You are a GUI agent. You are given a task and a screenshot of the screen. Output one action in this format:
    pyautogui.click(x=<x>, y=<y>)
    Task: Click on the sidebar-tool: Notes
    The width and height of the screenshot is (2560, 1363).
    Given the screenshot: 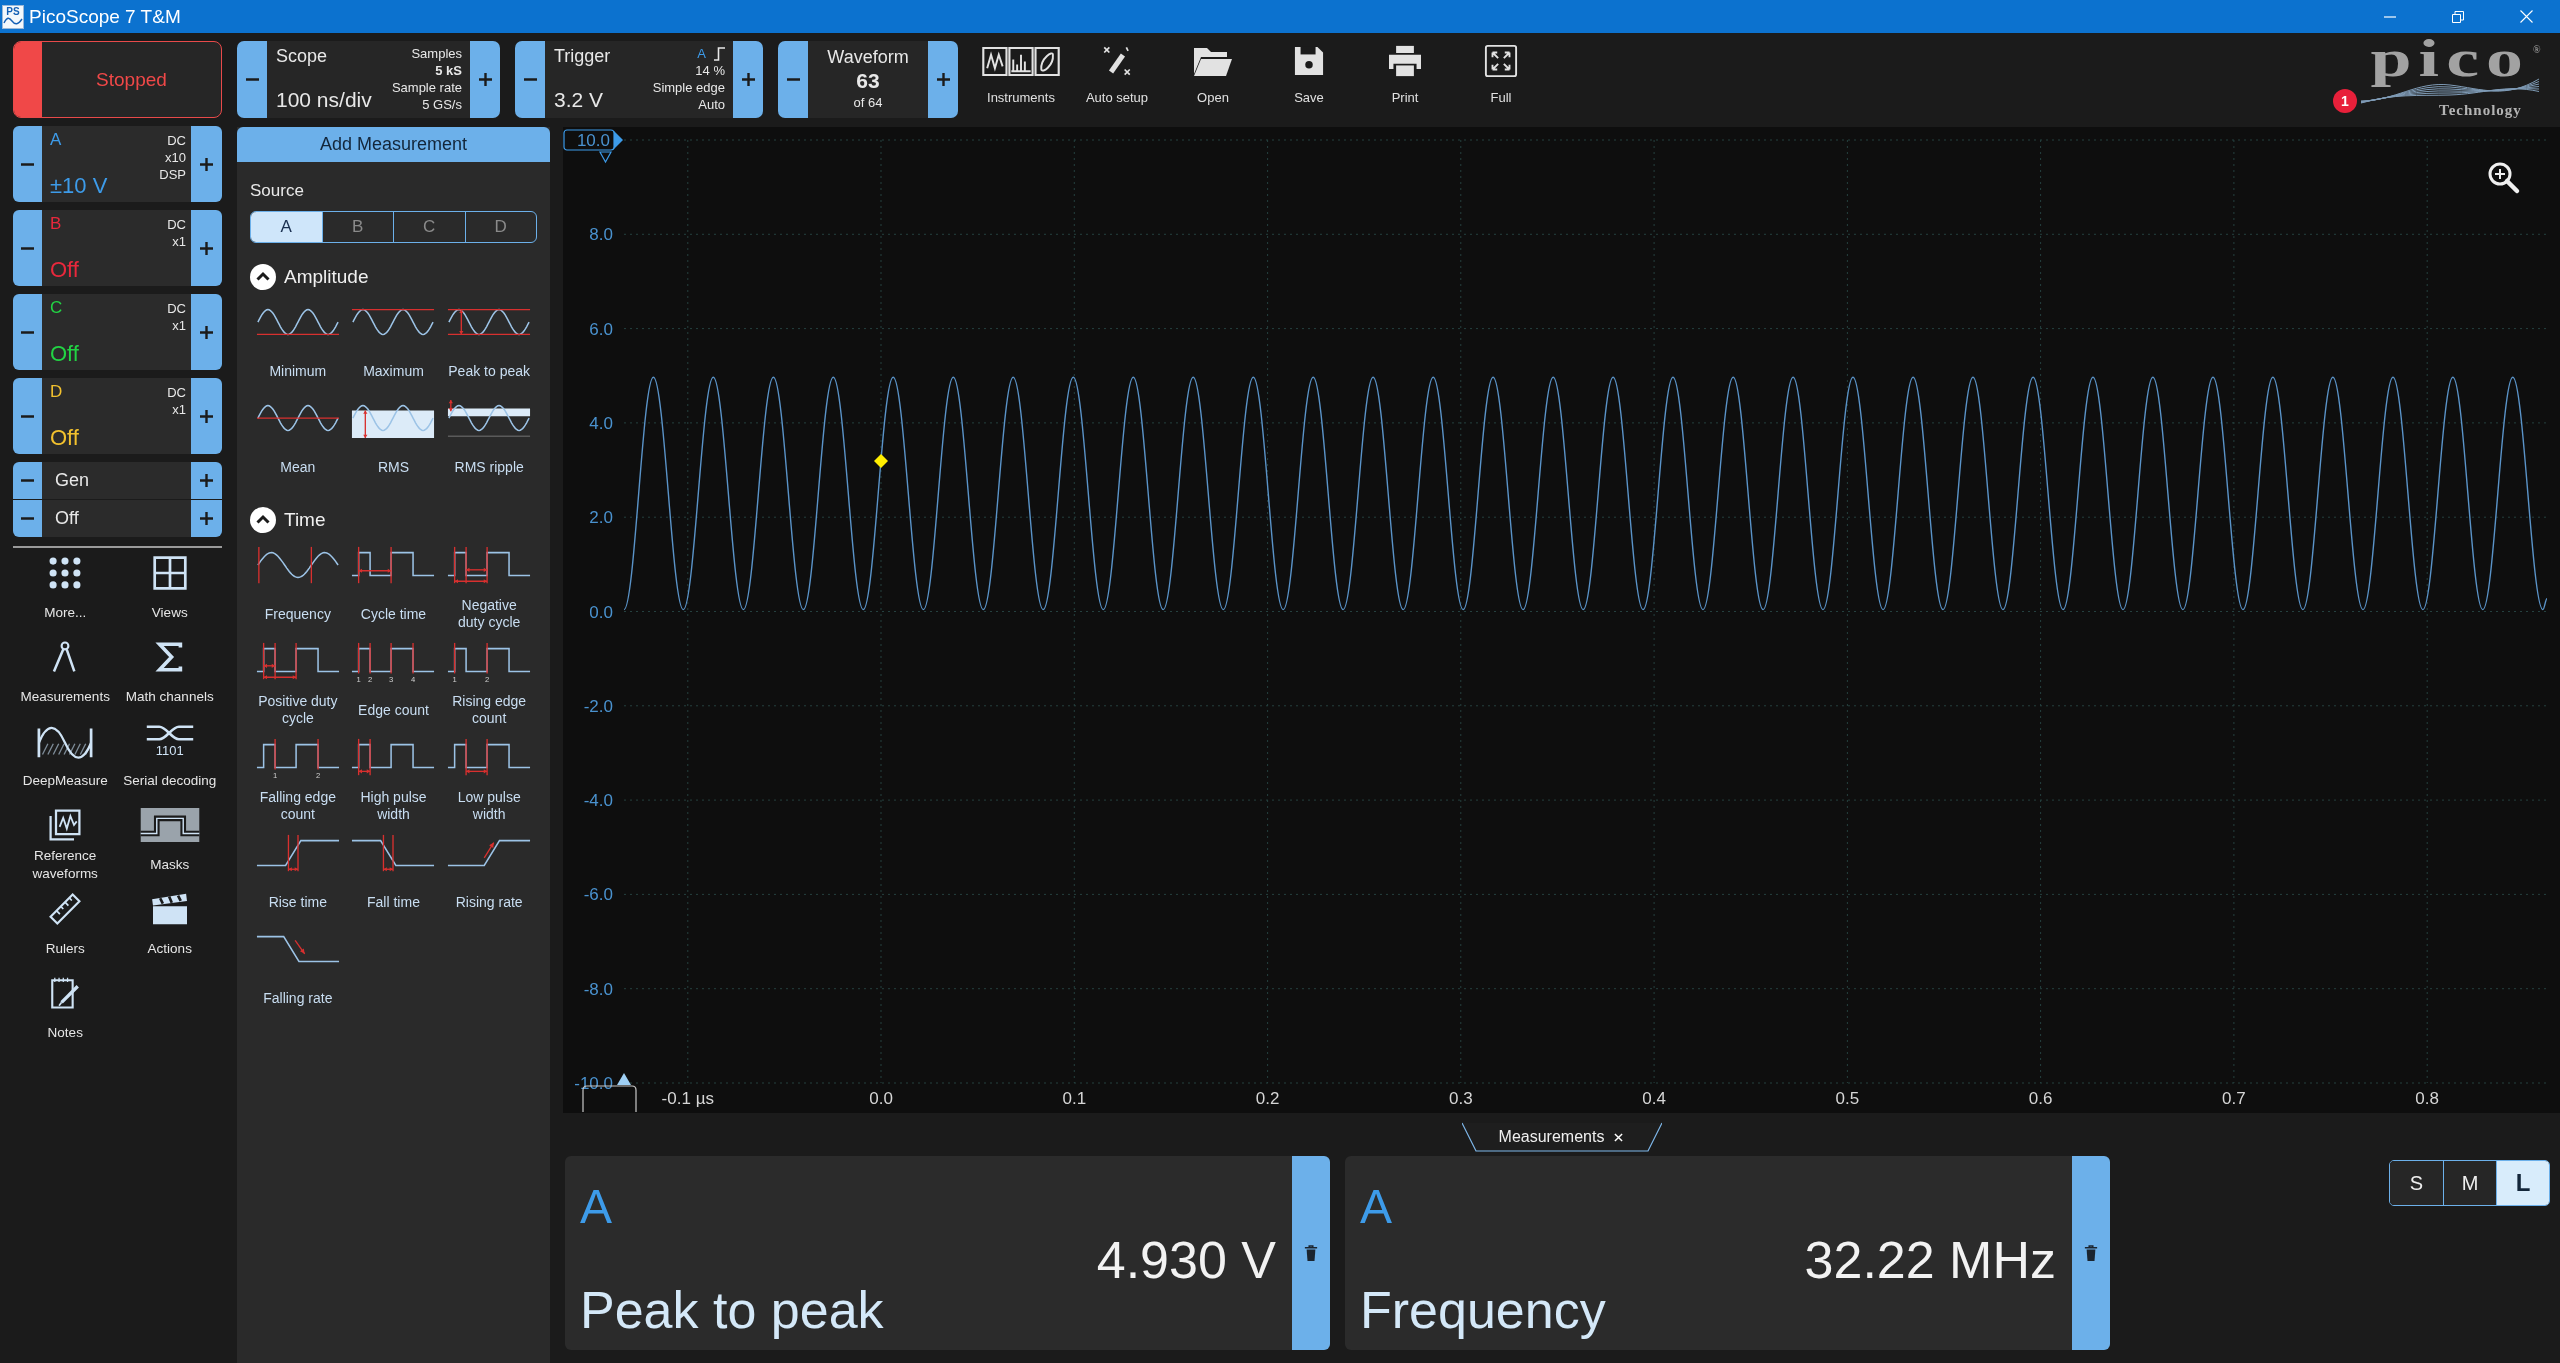 What is the action you would take?
    pyautogui.click(x=65, y=1013)
    